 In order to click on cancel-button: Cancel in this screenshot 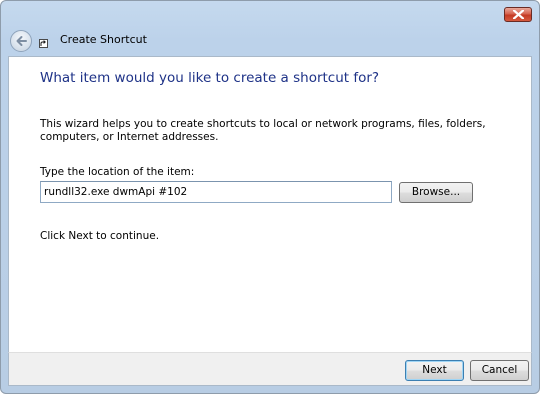, I will do `click(499, 370)`.